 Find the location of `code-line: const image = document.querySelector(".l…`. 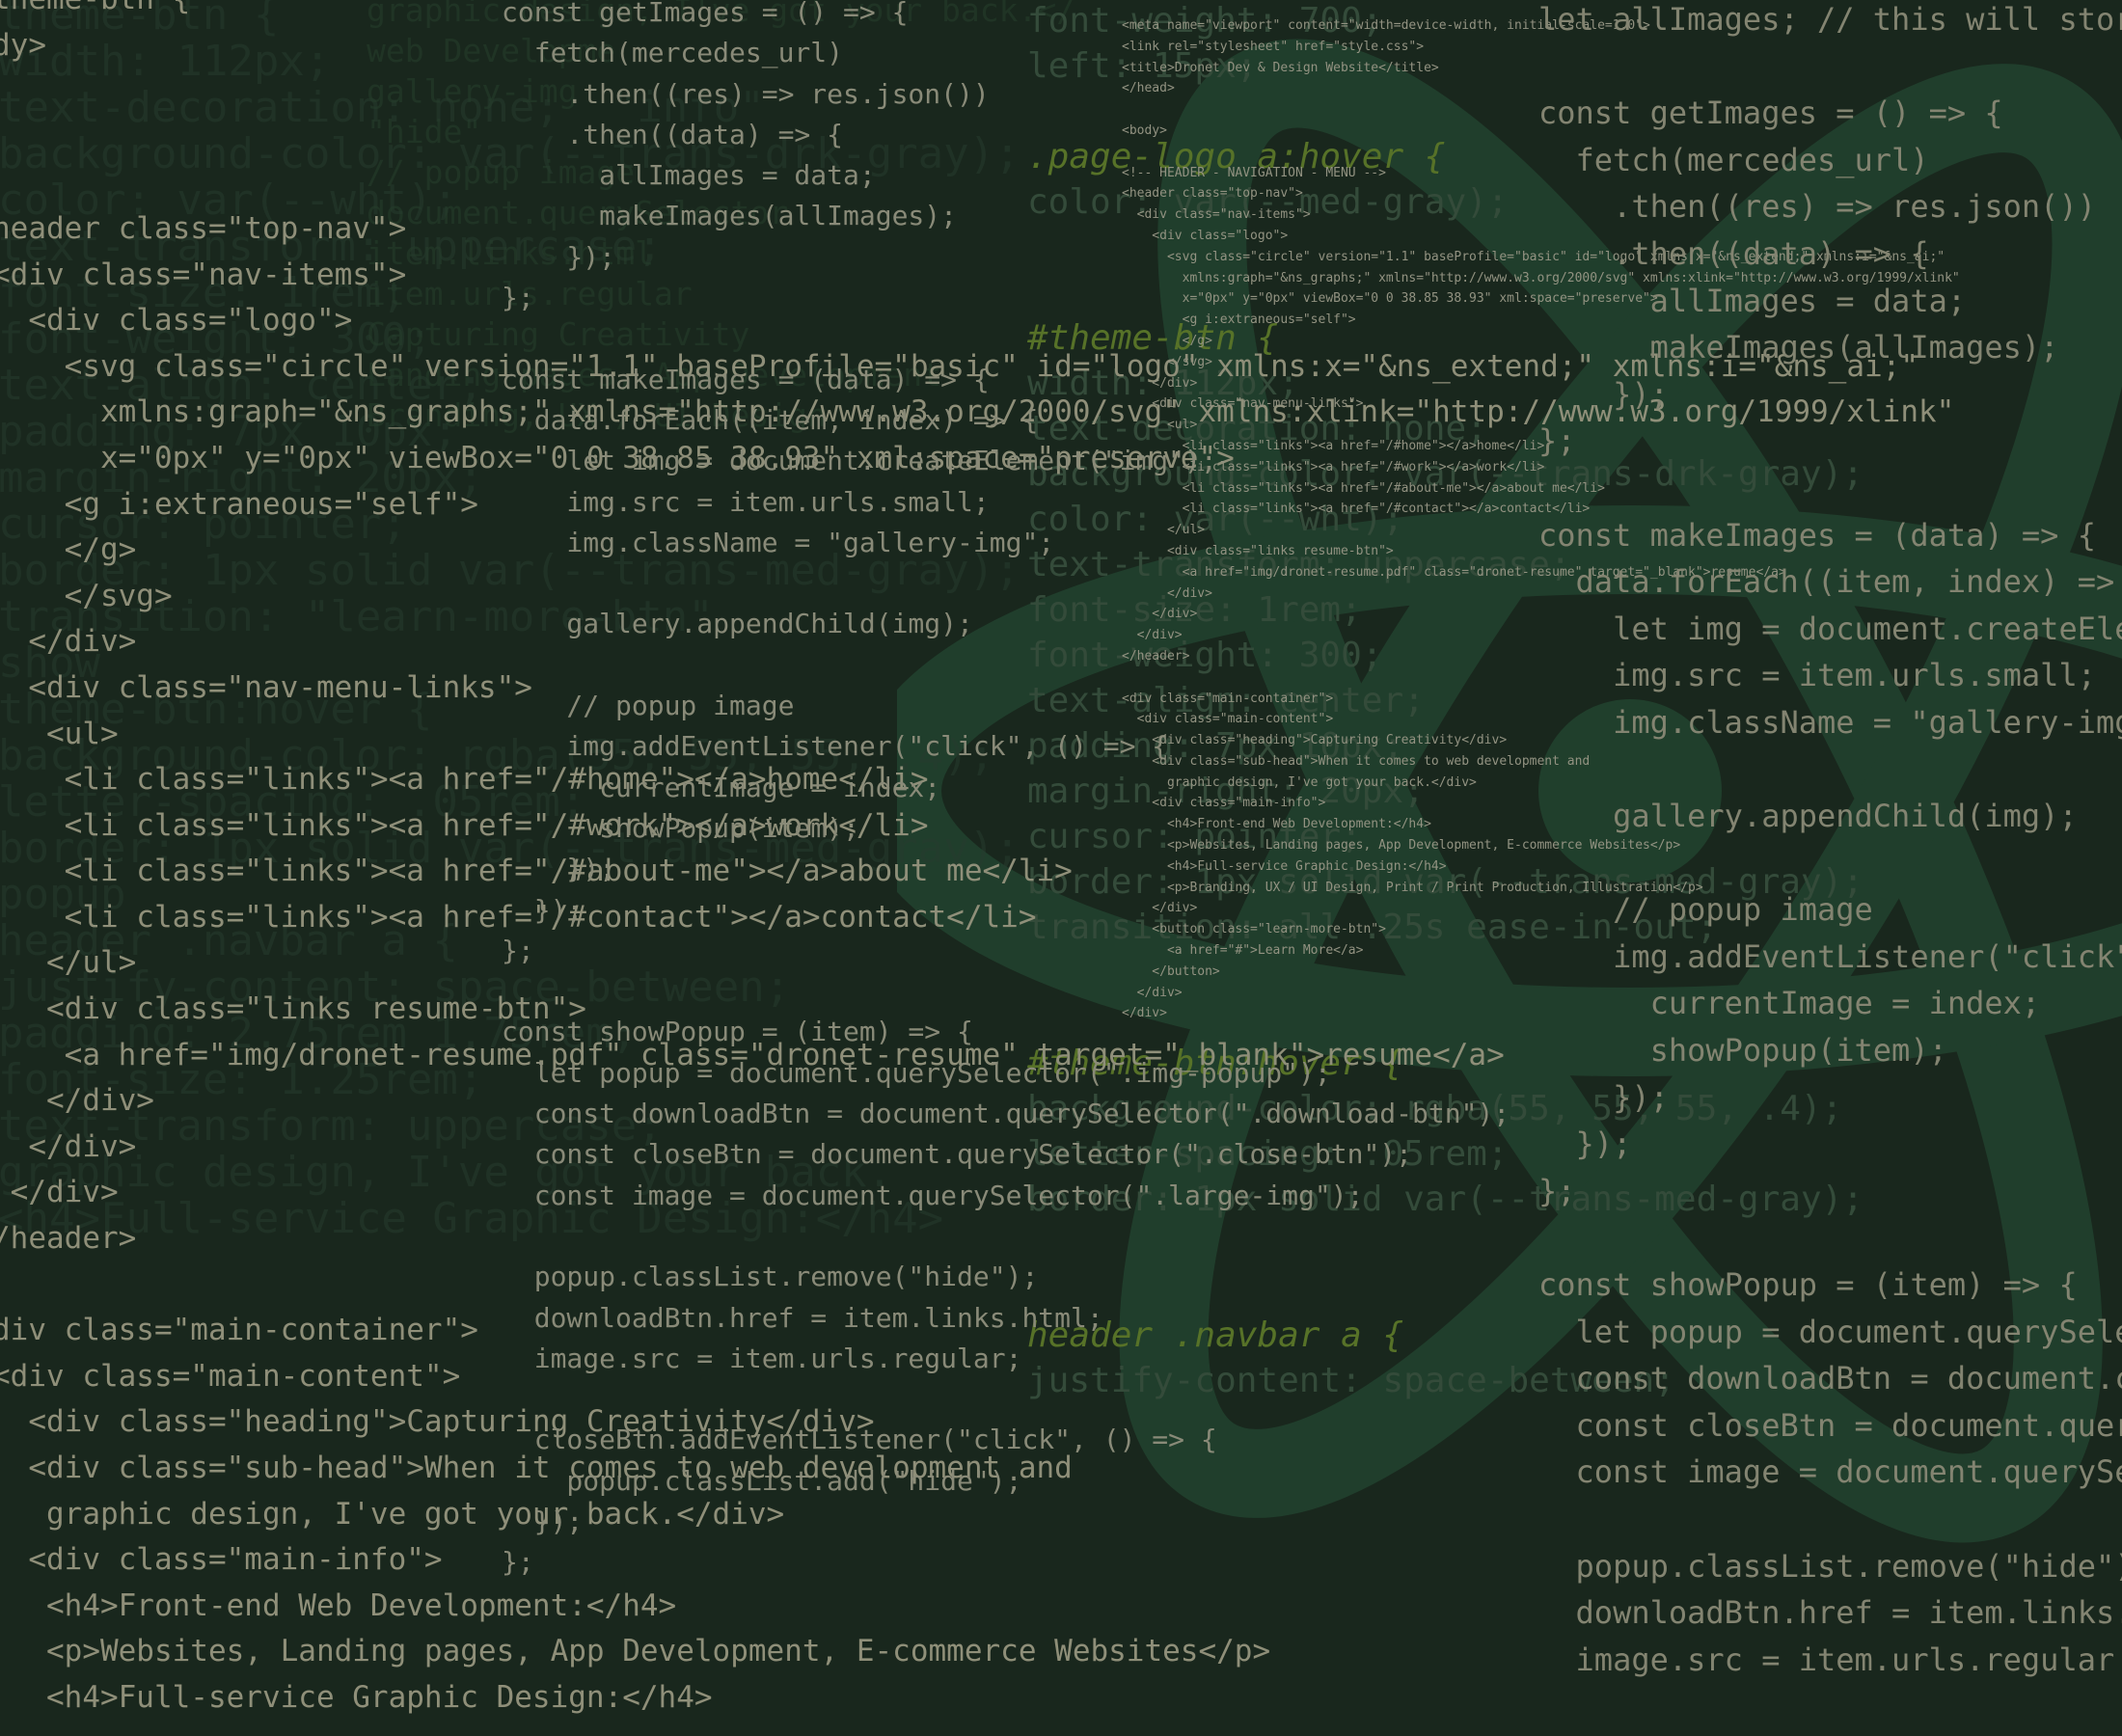

code-line: const image = document.querySelector(".l… is located at coordinates (933, 1195).